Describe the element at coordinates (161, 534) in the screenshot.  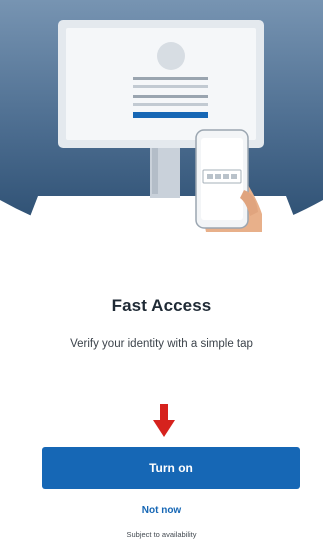
I see `availability-note: Subject to availability` at that location.